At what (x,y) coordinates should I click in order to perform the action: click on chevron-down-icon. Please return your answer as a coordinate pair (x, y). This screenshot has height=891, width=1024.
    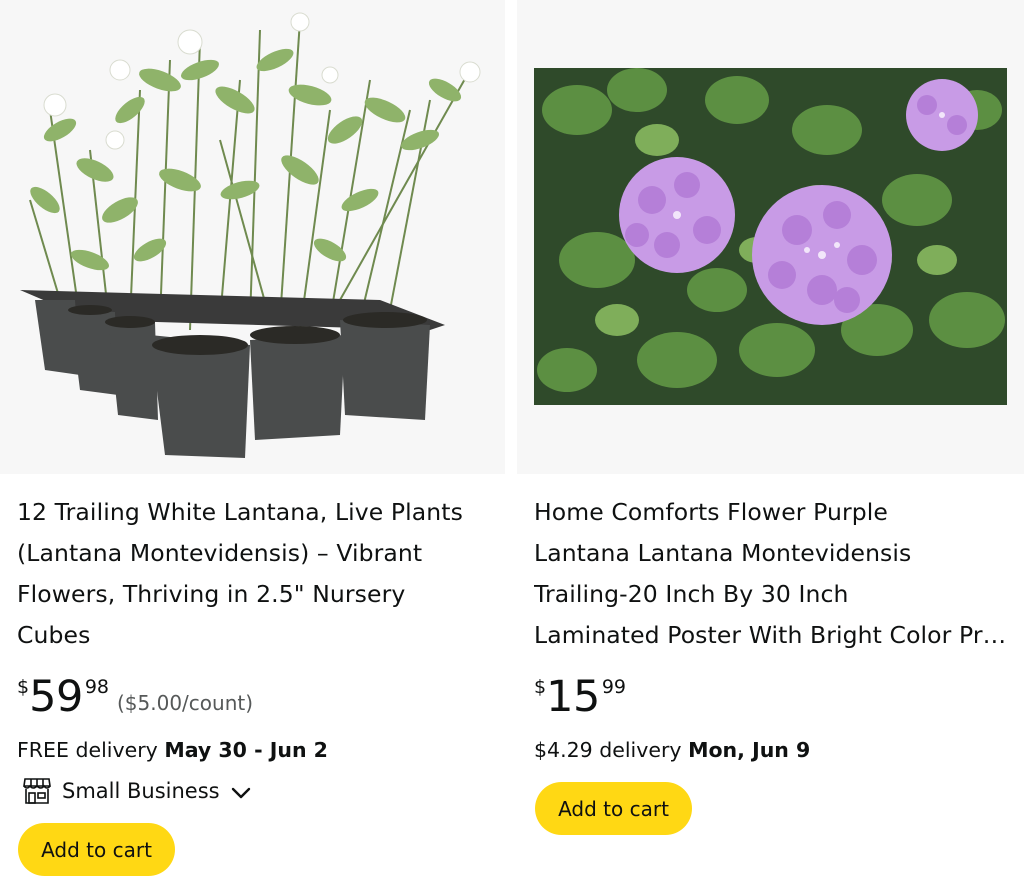
    Looking at the image, I should click on (241, 793).